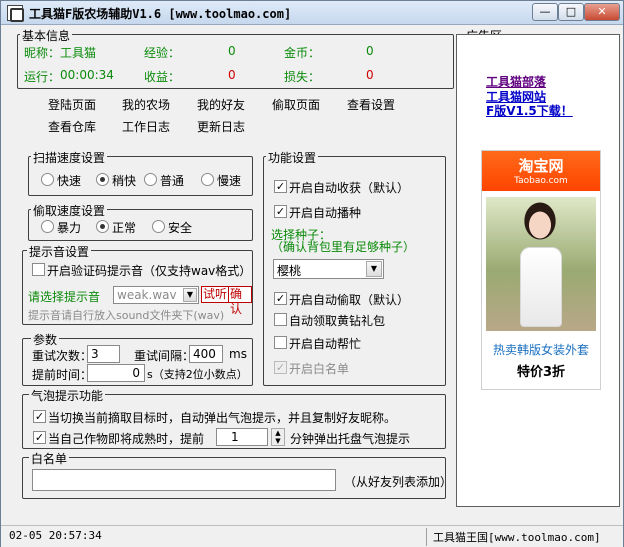  I want to click on whitelist-title: 白名单, so click(49, 458).